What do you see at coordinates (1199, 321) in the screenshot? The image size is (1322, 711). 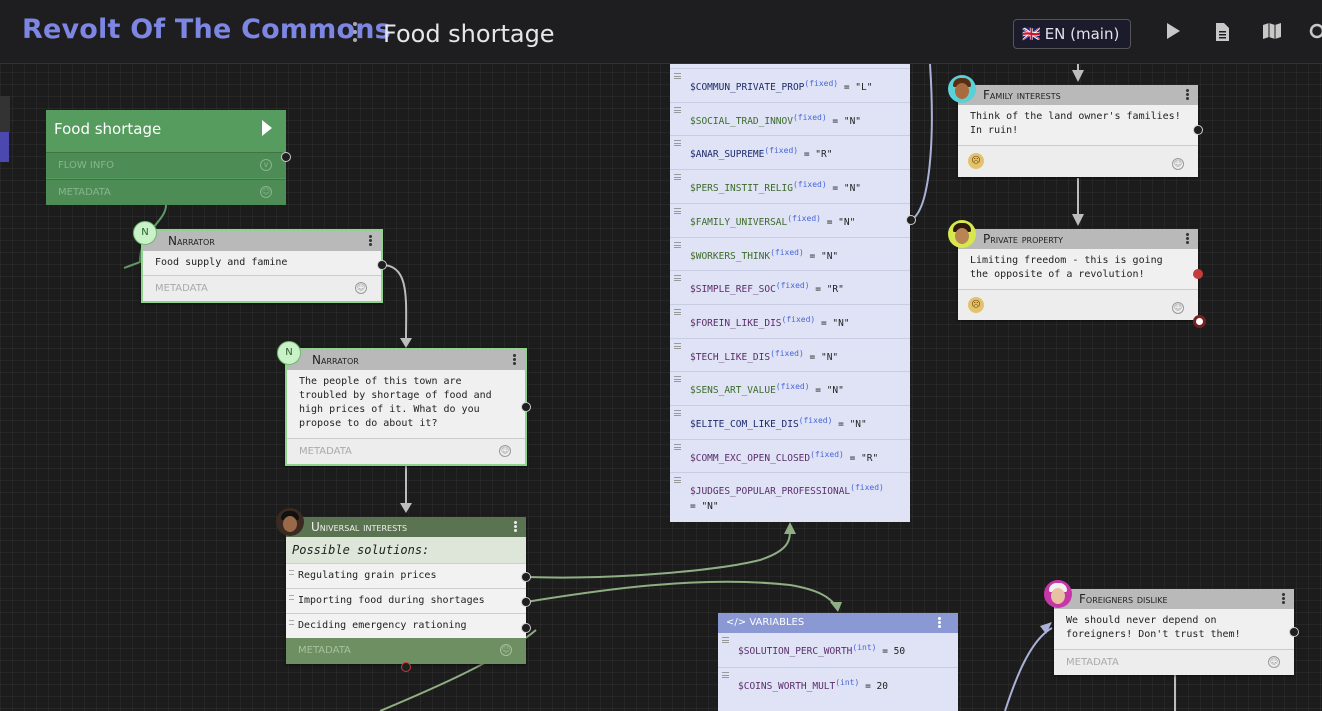 I see `output-port-selected` at bounding box center [1199, 321].